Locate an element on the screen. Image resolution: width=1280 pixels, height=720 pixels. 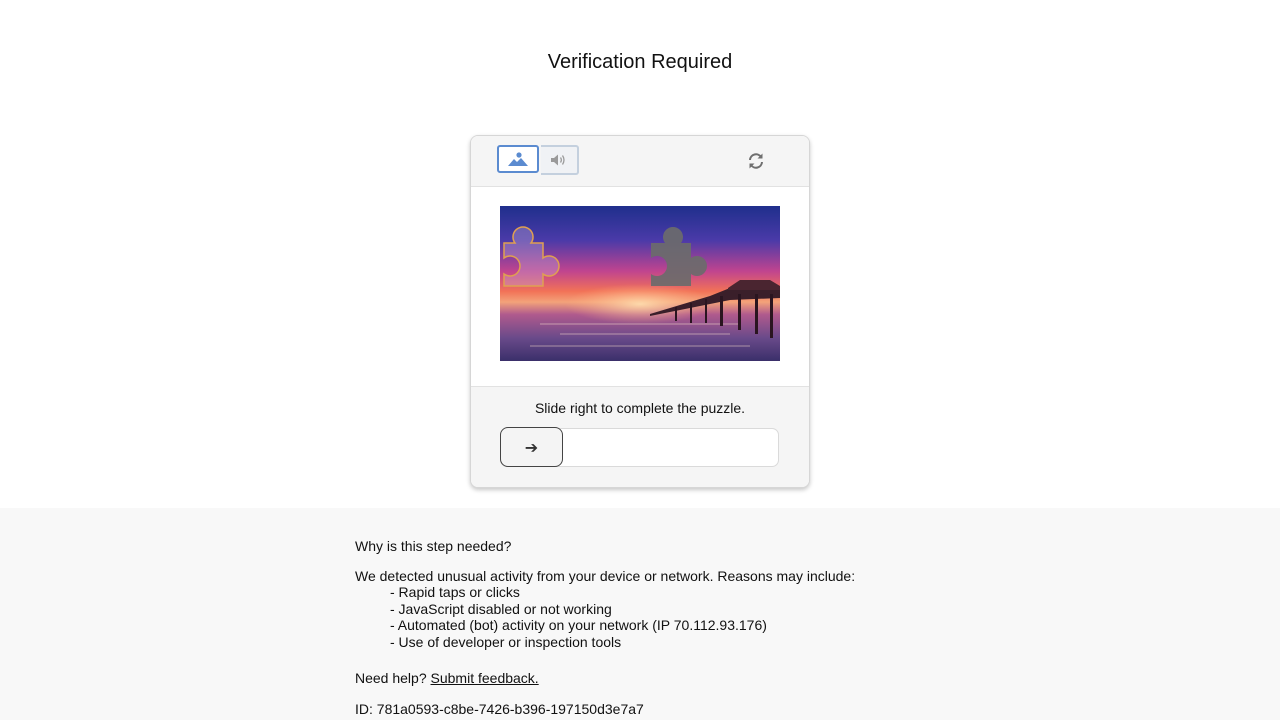
speaker-icon is located at coordinates (558, 160).